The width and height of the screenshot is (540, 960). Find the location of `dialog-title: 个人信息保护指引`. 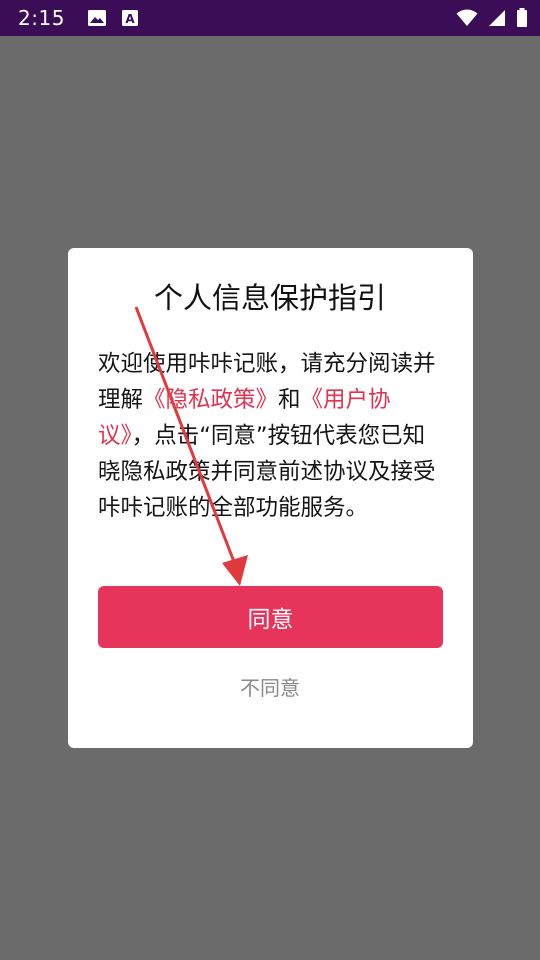

dialog-title: 个人信息保护指引 is located at coordinates (269, 298).